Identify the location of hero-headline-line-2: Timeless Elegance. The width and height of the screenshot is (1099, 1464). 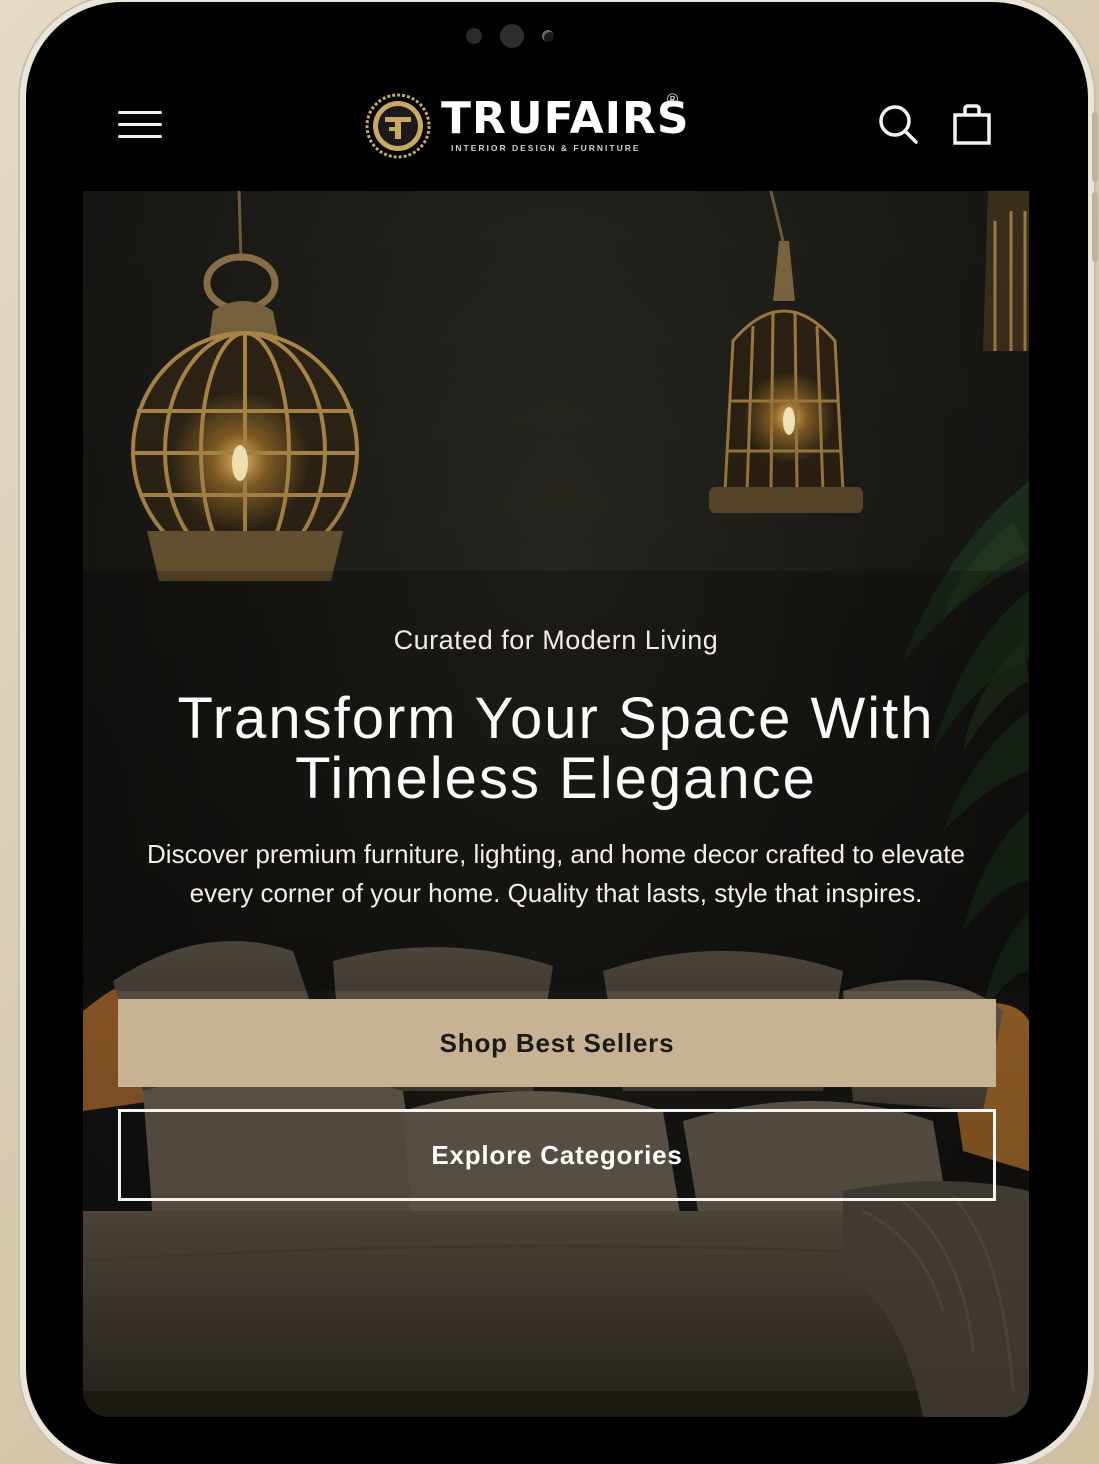
(556, 778).